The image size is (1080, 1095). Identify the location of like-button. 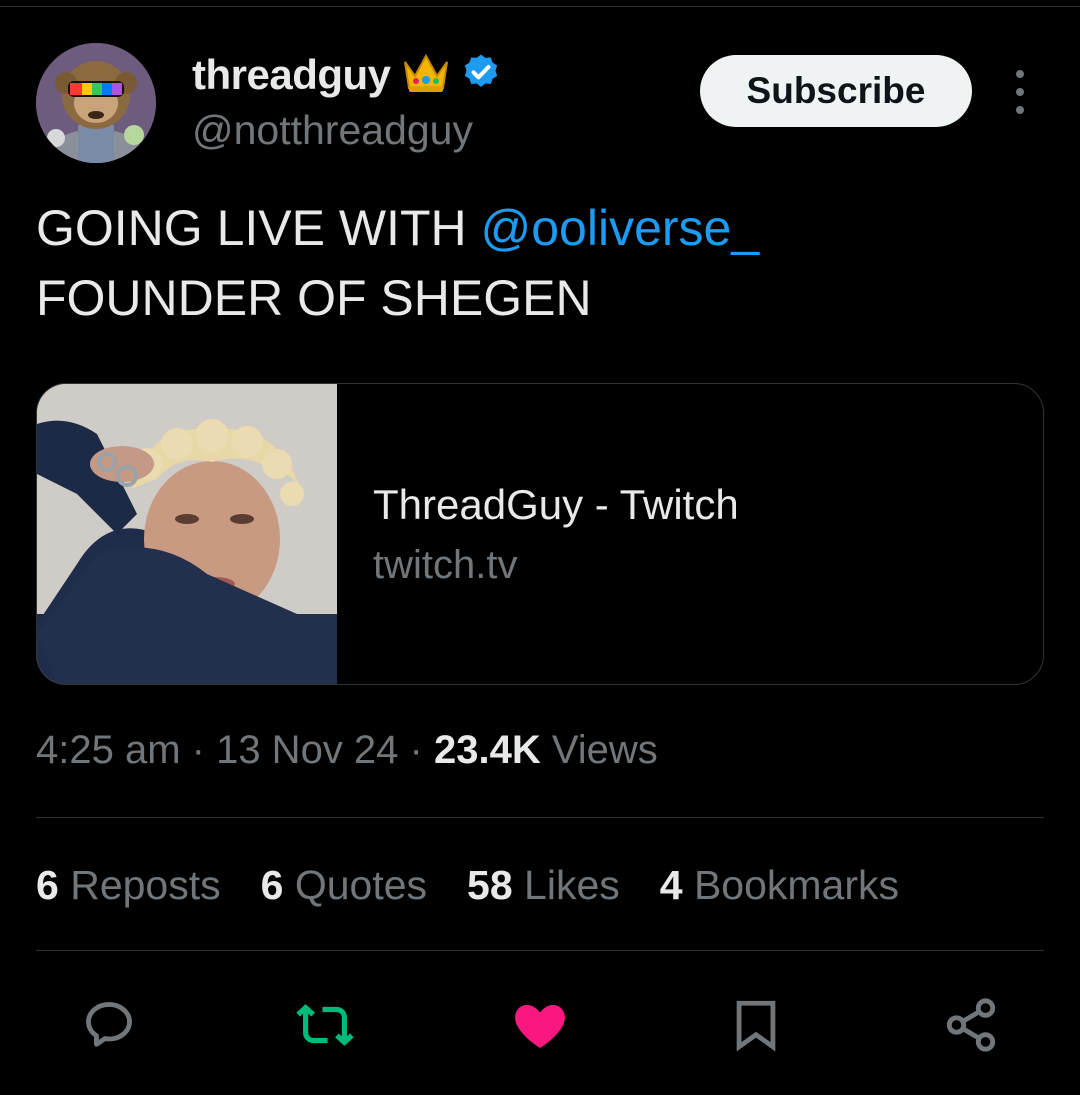
(540, 1025).